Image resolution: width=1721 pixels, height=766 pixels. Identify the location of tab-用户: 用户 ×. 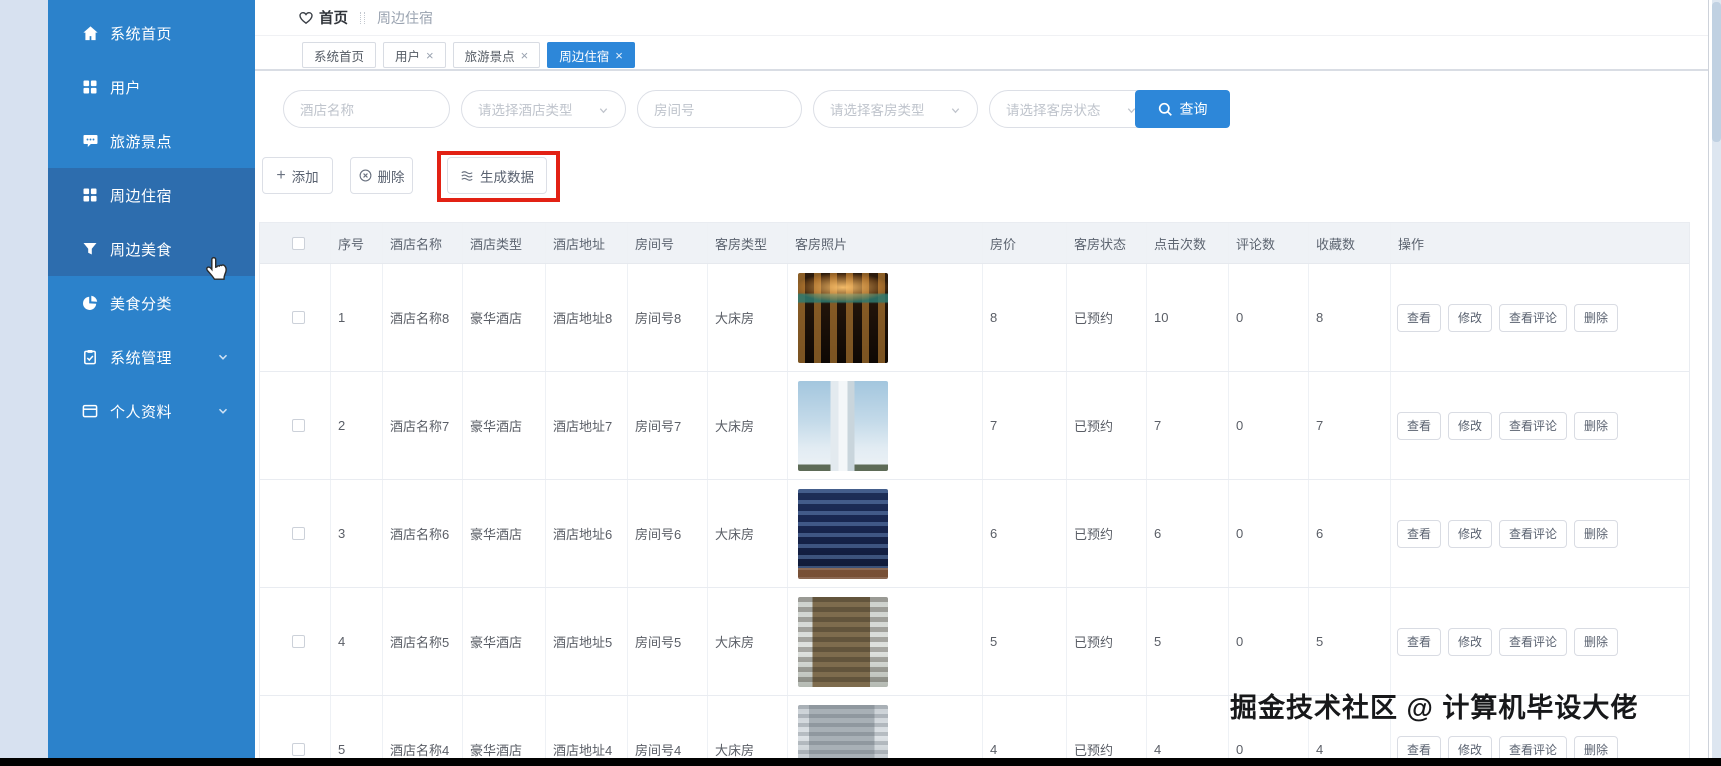
(414, 55).